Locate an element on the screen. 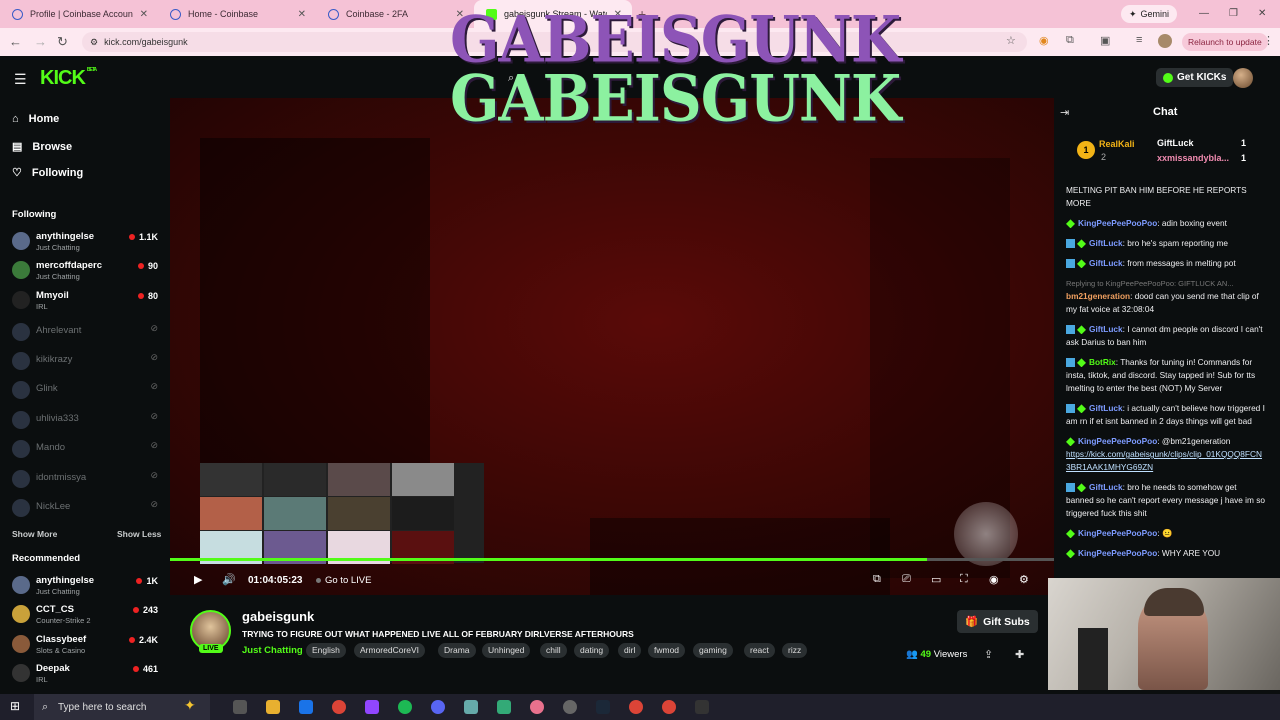 This screenshot has width=1280, height=720. copilot-icon: ✦ is located at coordinates (190, 705).